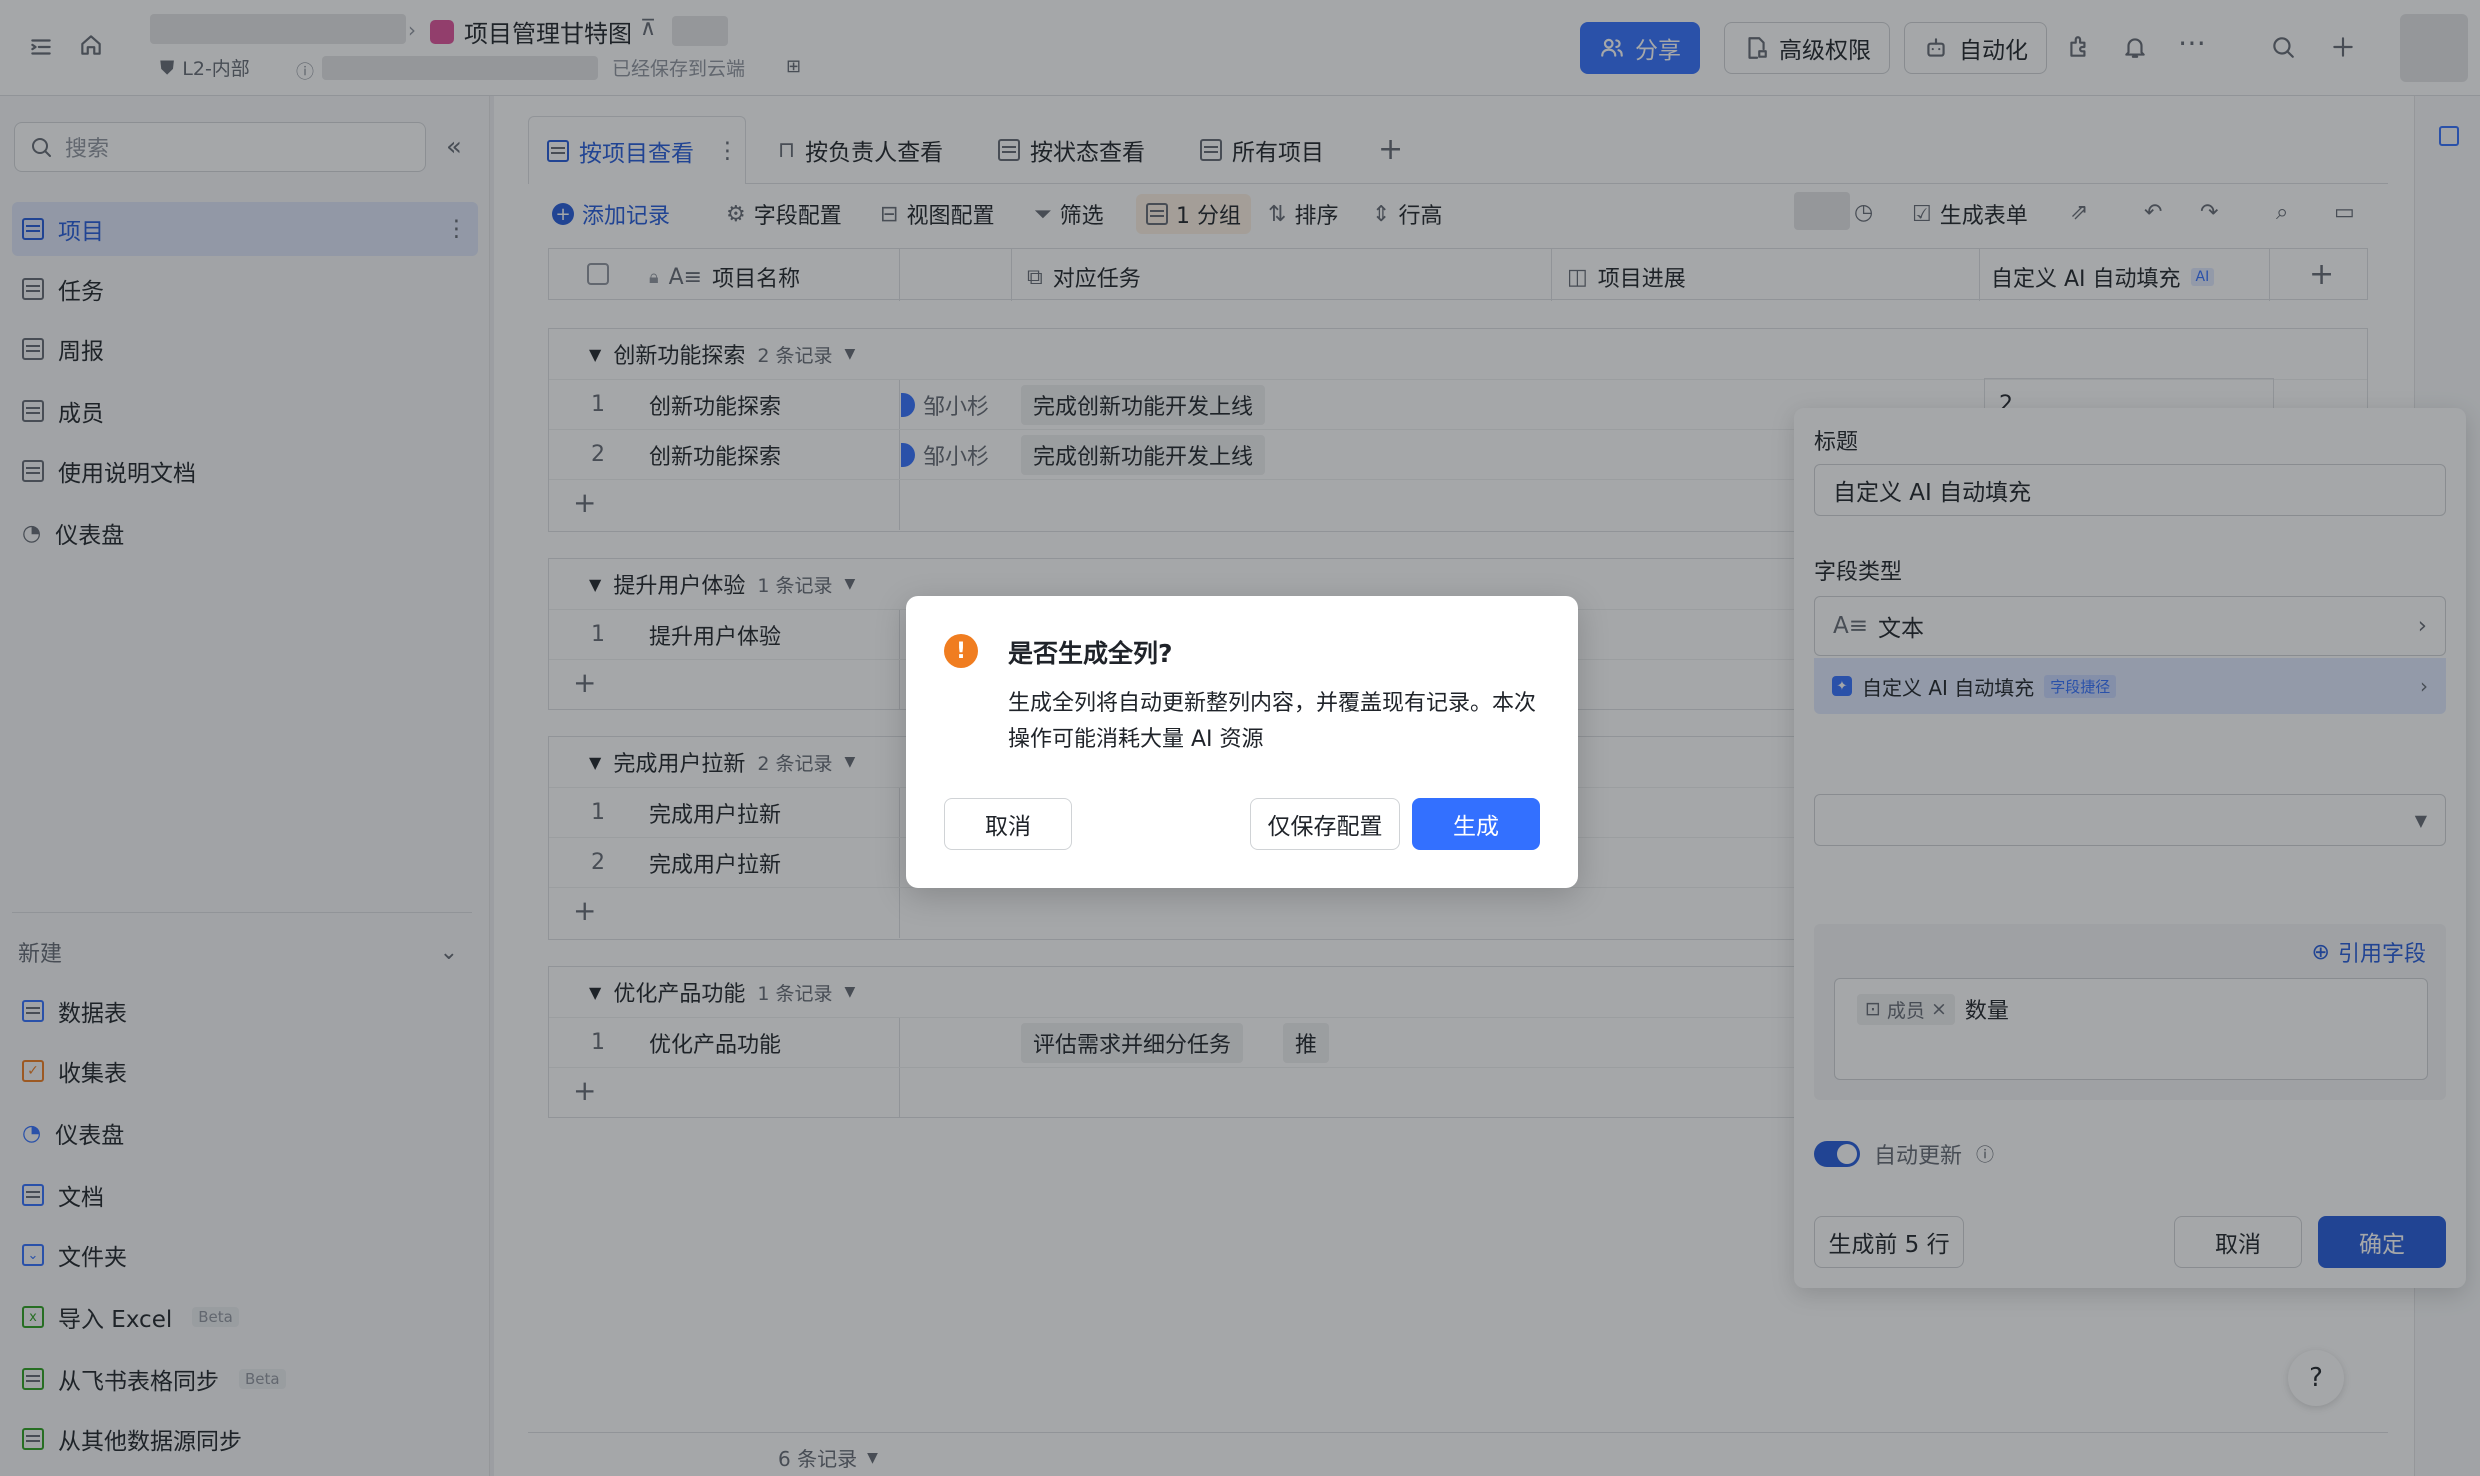  Describe the element at coordinates (1325, 824) in the screenshot. I see `dialog-save-only-button: 仅保存配置` at that location.